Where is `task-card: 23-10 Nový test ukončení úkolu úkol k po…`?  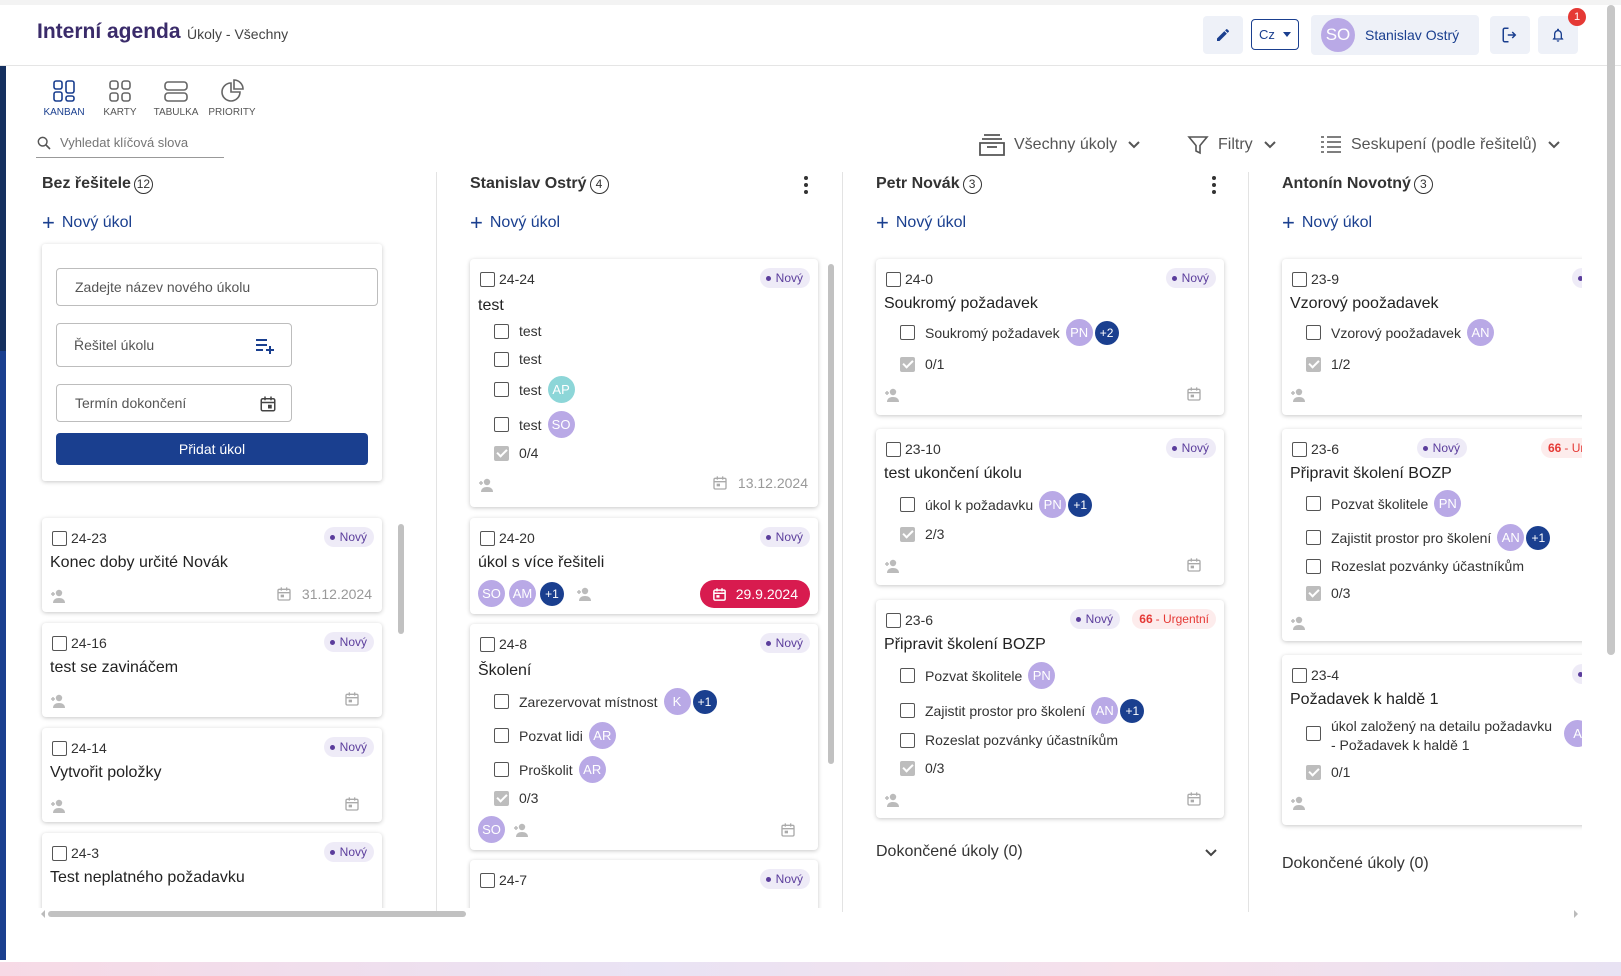 task-card: 23-10 Nový test ukončení úkolu úkol k po… is located at coordinates (1050, 507).